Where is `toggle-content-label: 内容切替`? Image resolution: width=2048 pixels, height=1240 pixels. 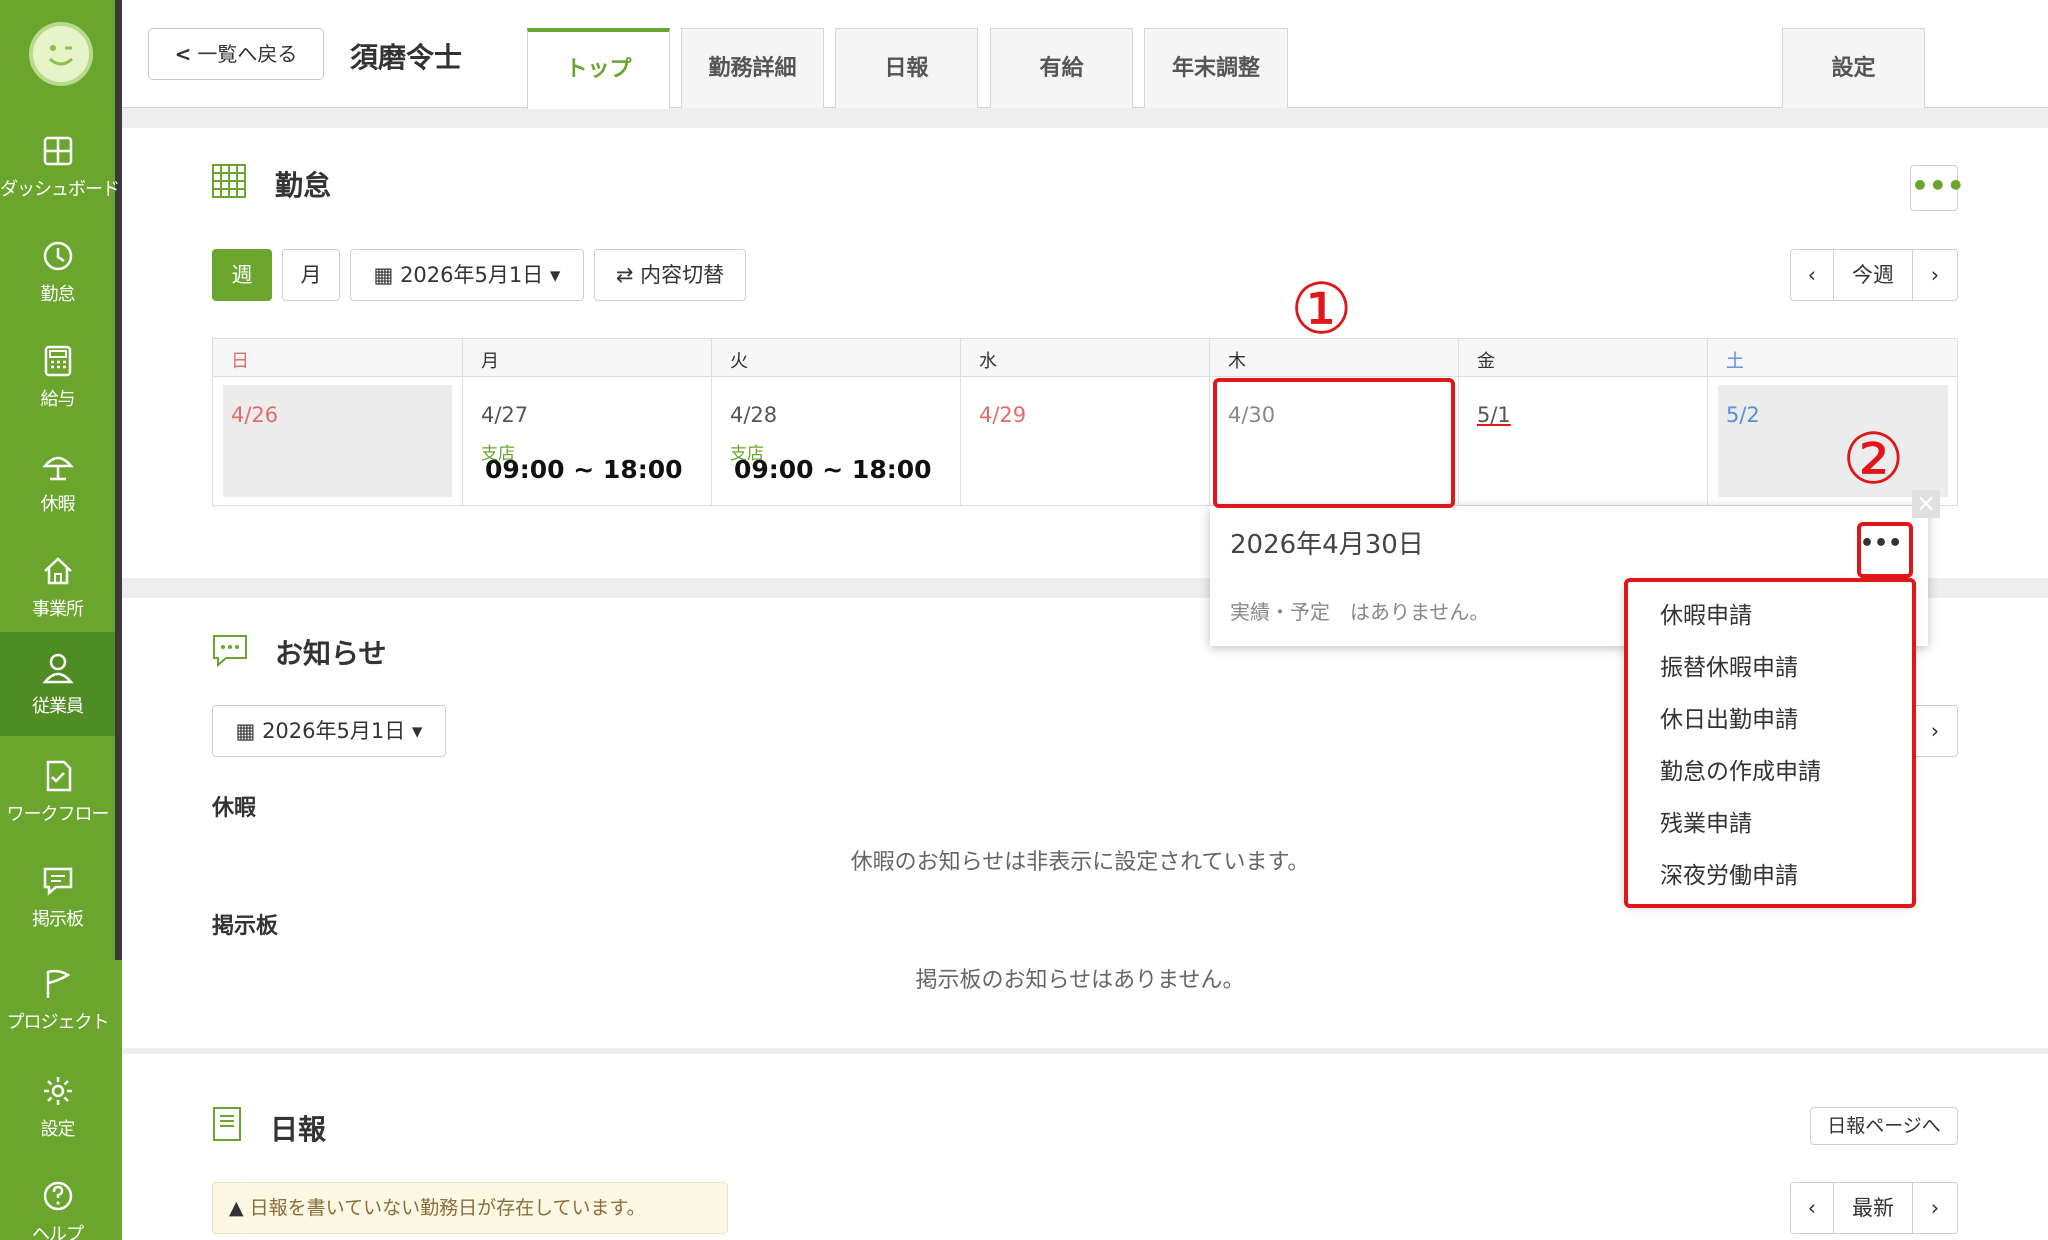
toggle-content-label: 内容切替 is located at coordinates (682, 275).